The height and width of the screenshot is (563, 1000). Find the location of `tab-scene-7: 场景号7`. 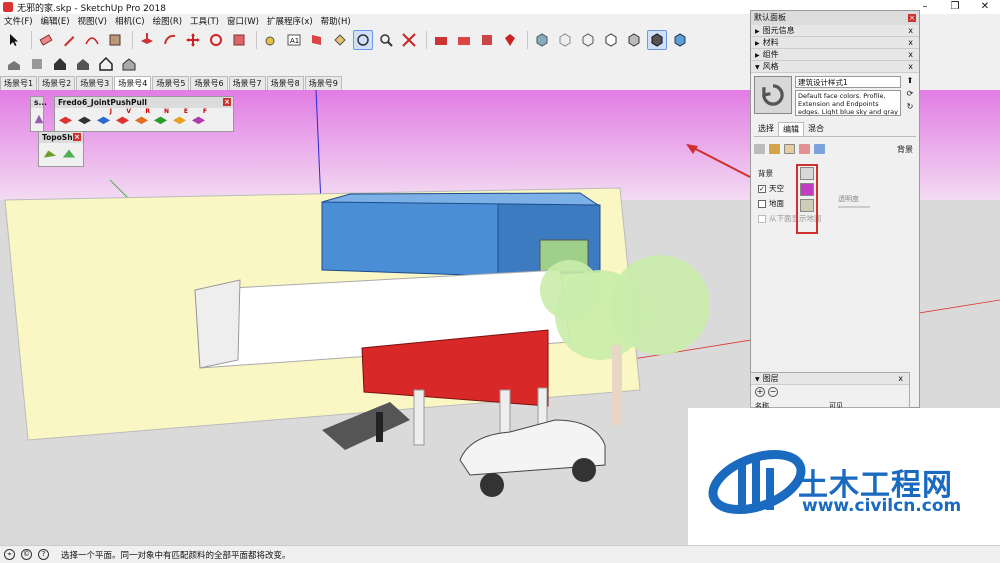

tab-scene-7: 场景号7 is located at coordinates (247, 83).